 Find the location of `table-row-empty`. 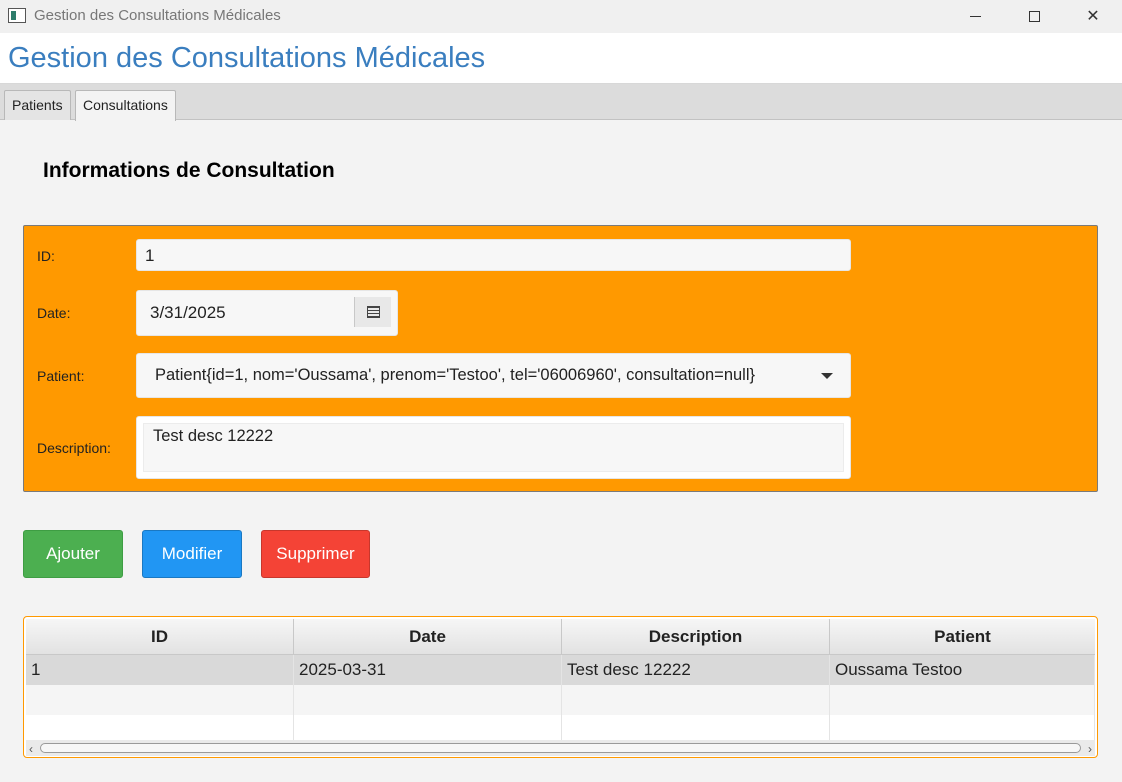

table-row-empty is located at coordinates (560, 700).